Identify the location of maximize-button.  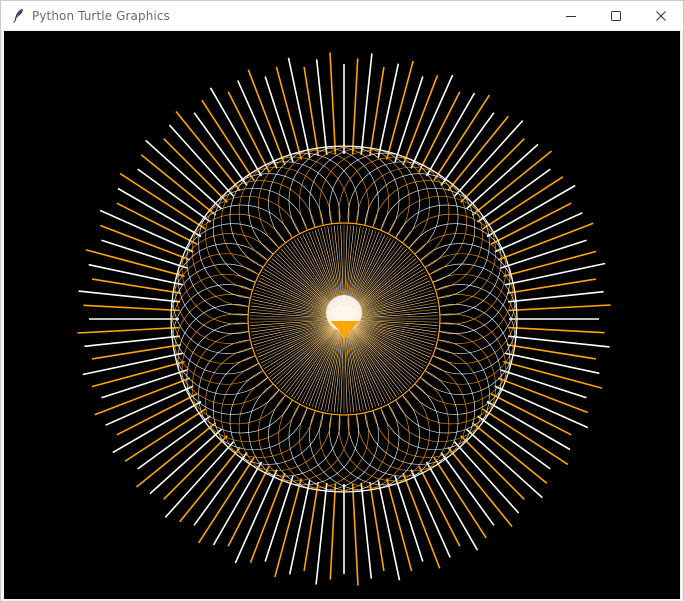
(615, 15).